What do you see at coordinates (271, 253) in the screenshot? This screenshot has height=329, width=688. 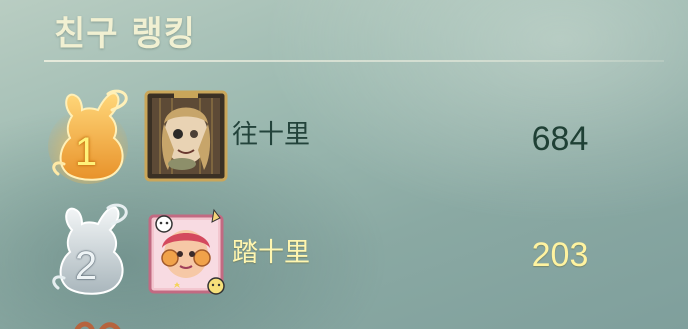 I see `player-name: 踏十里` at bounding box center [271, 253].